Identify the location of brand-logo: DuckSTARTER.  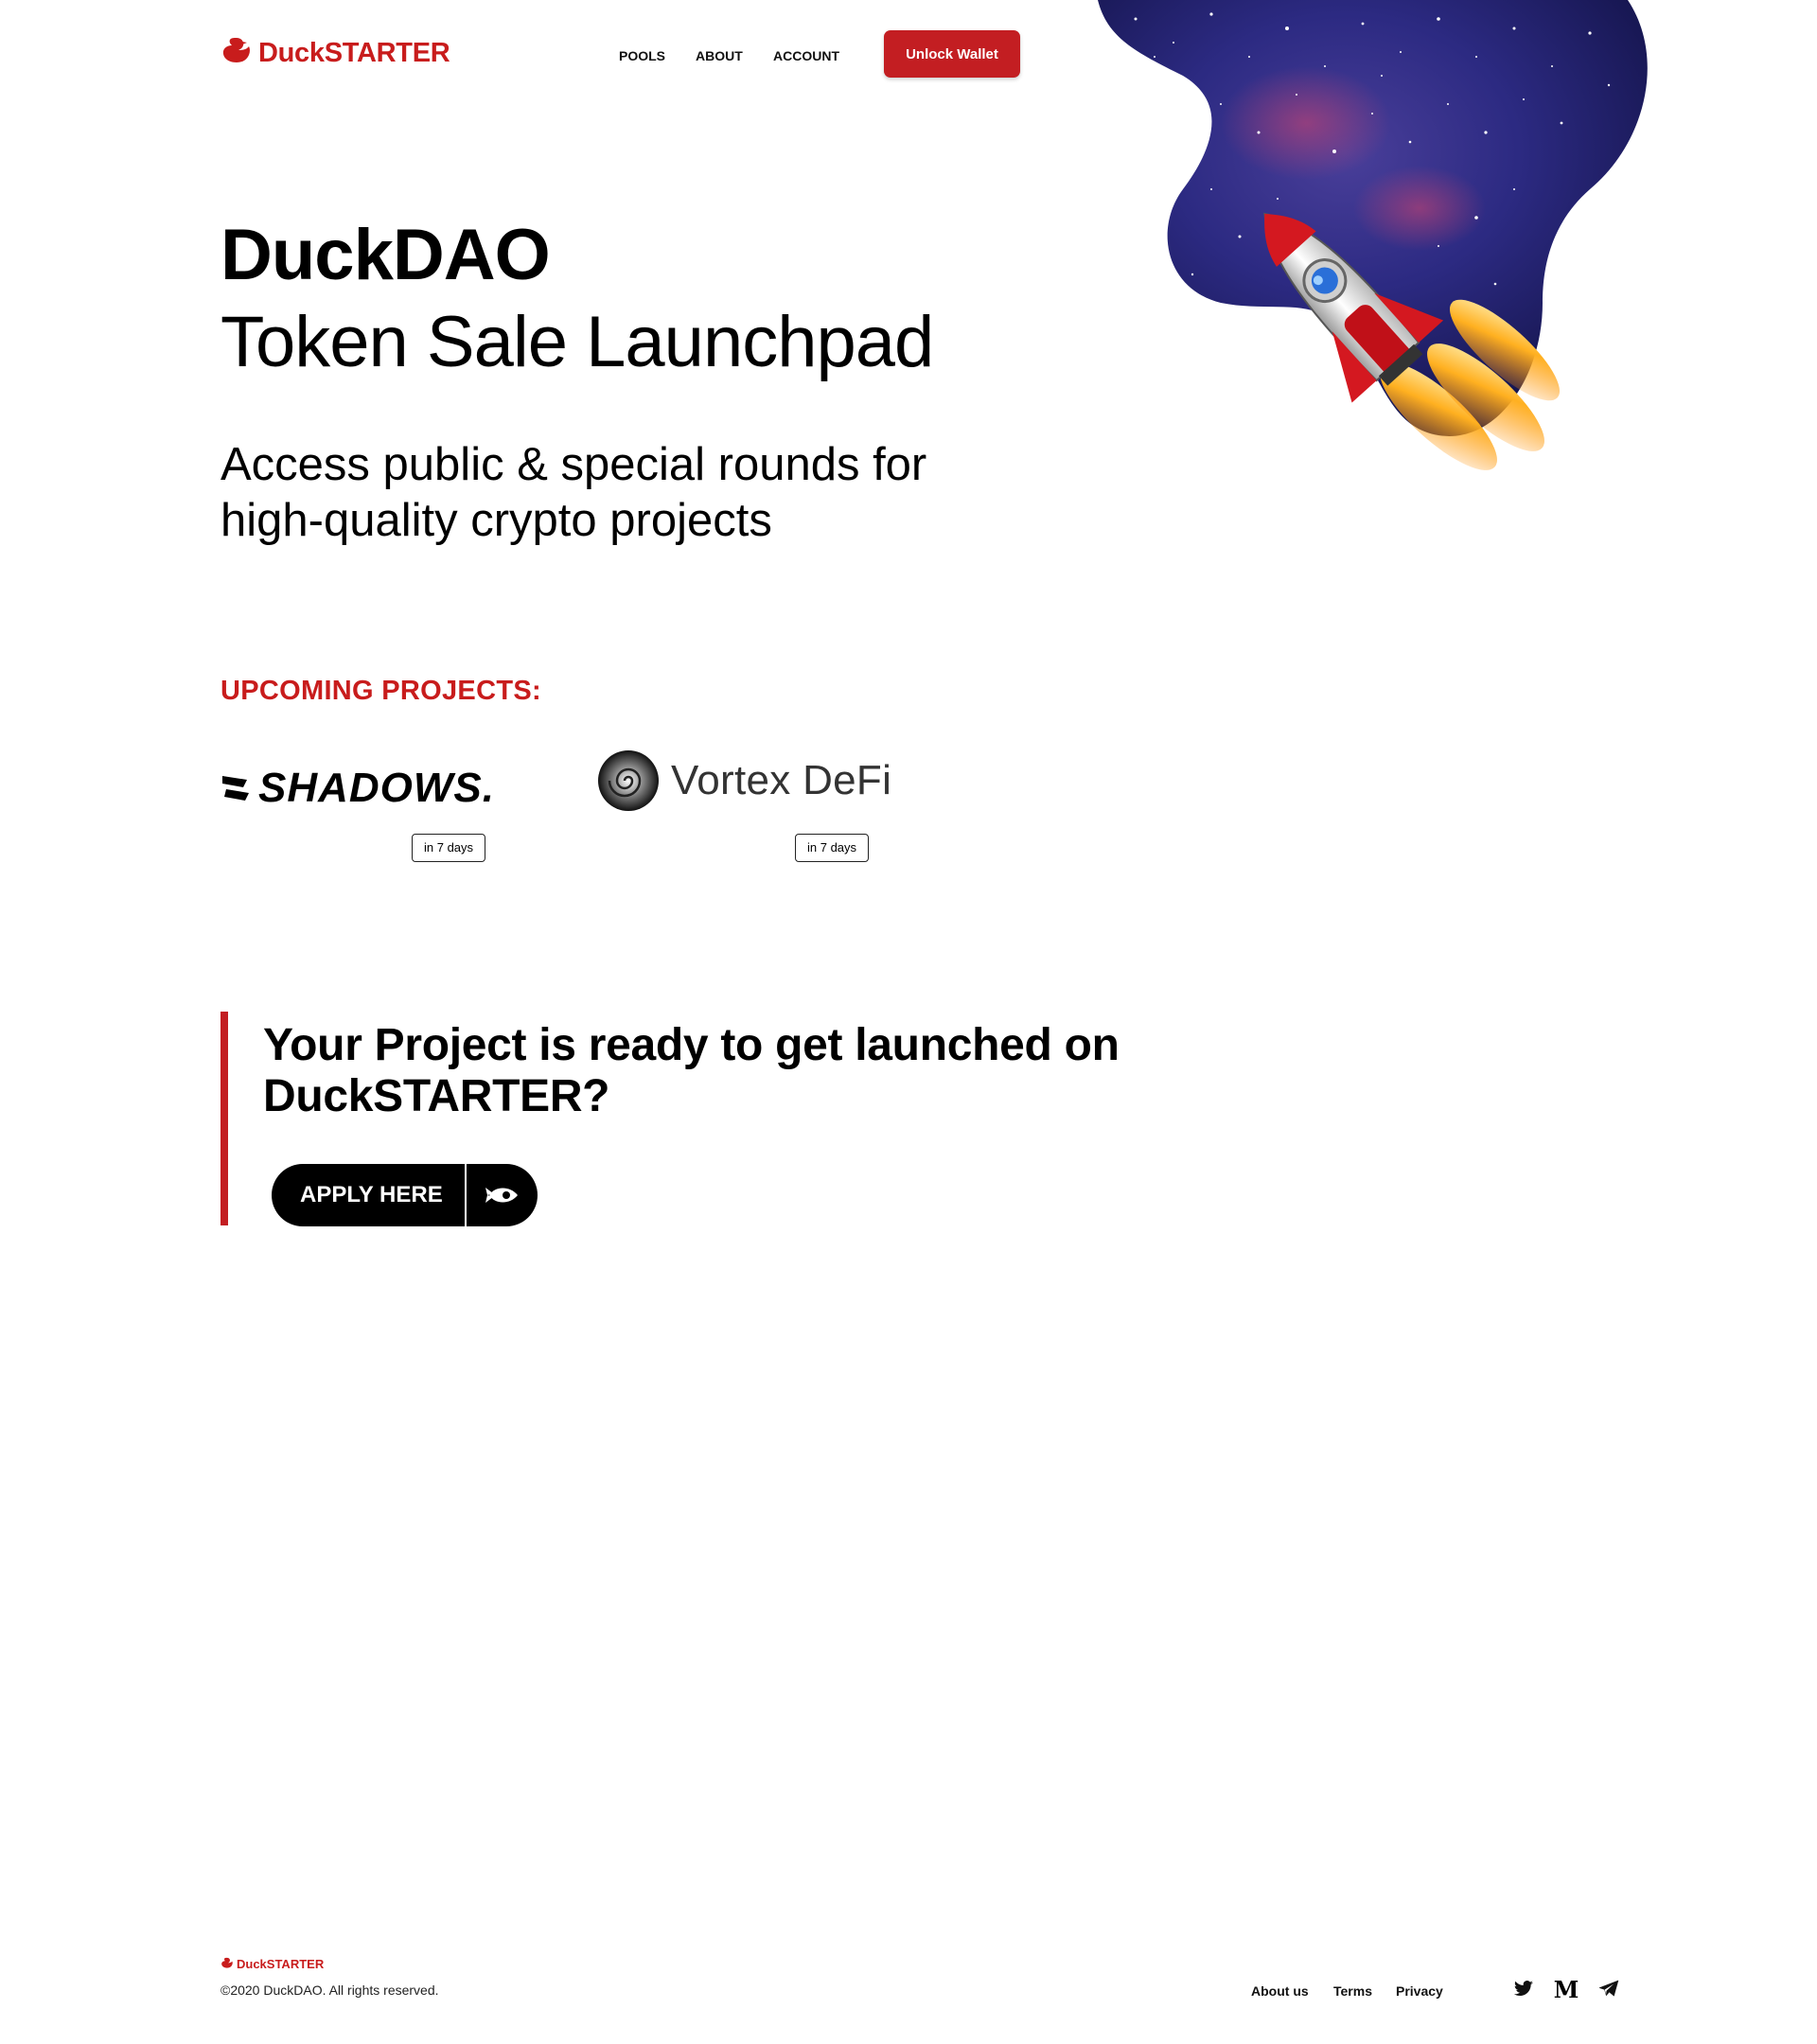
(335, 53).